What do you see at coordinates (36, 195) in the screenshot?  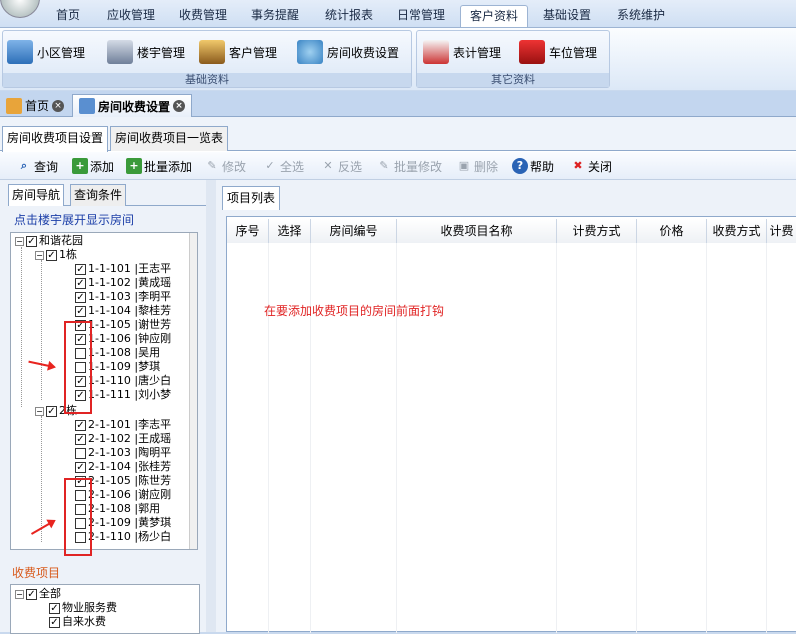 I see `tab-room-nav: 房间导航` at bounding box center [36, 195].